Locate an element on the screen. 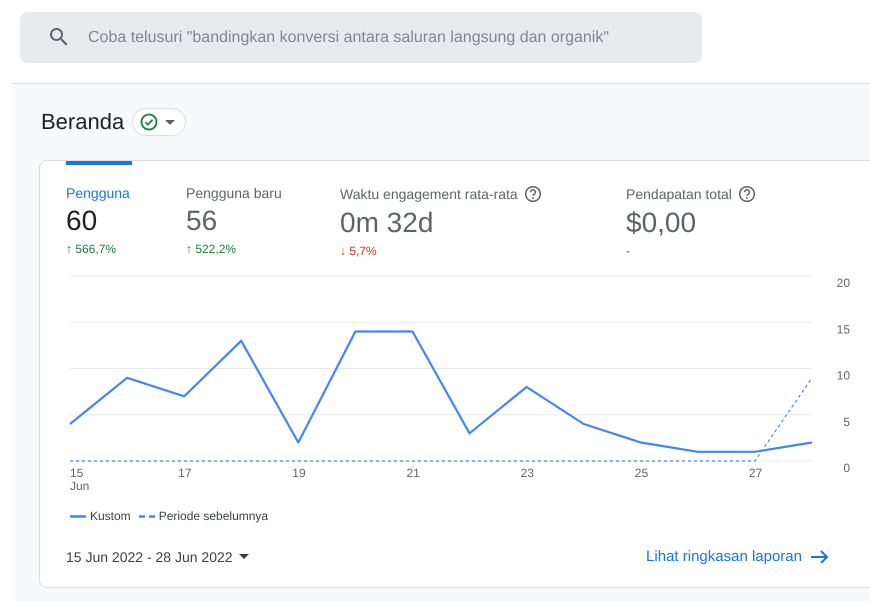 The image size is (870, 601). arrow-right-icon is located at coordinates (820, 556).